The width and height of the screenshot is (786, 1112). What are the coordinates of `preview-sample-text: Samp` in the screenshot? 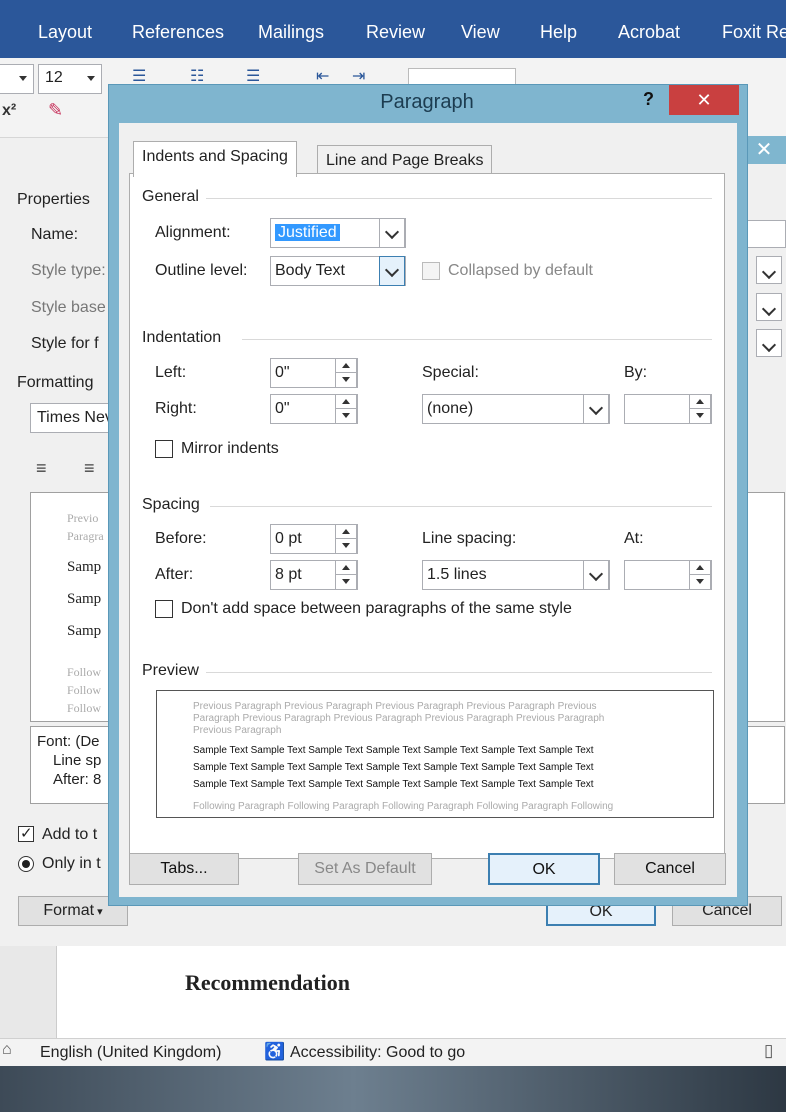 It's located at (84, 599).